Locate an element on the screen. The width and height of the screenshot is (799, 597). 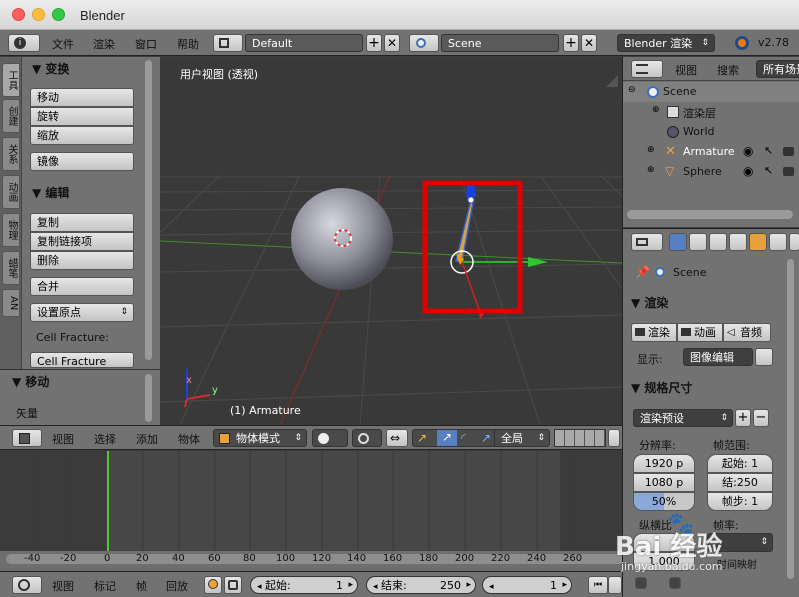
render-engine-select: Blender 渲染 ⇕ is located at coordinates (666, 43).